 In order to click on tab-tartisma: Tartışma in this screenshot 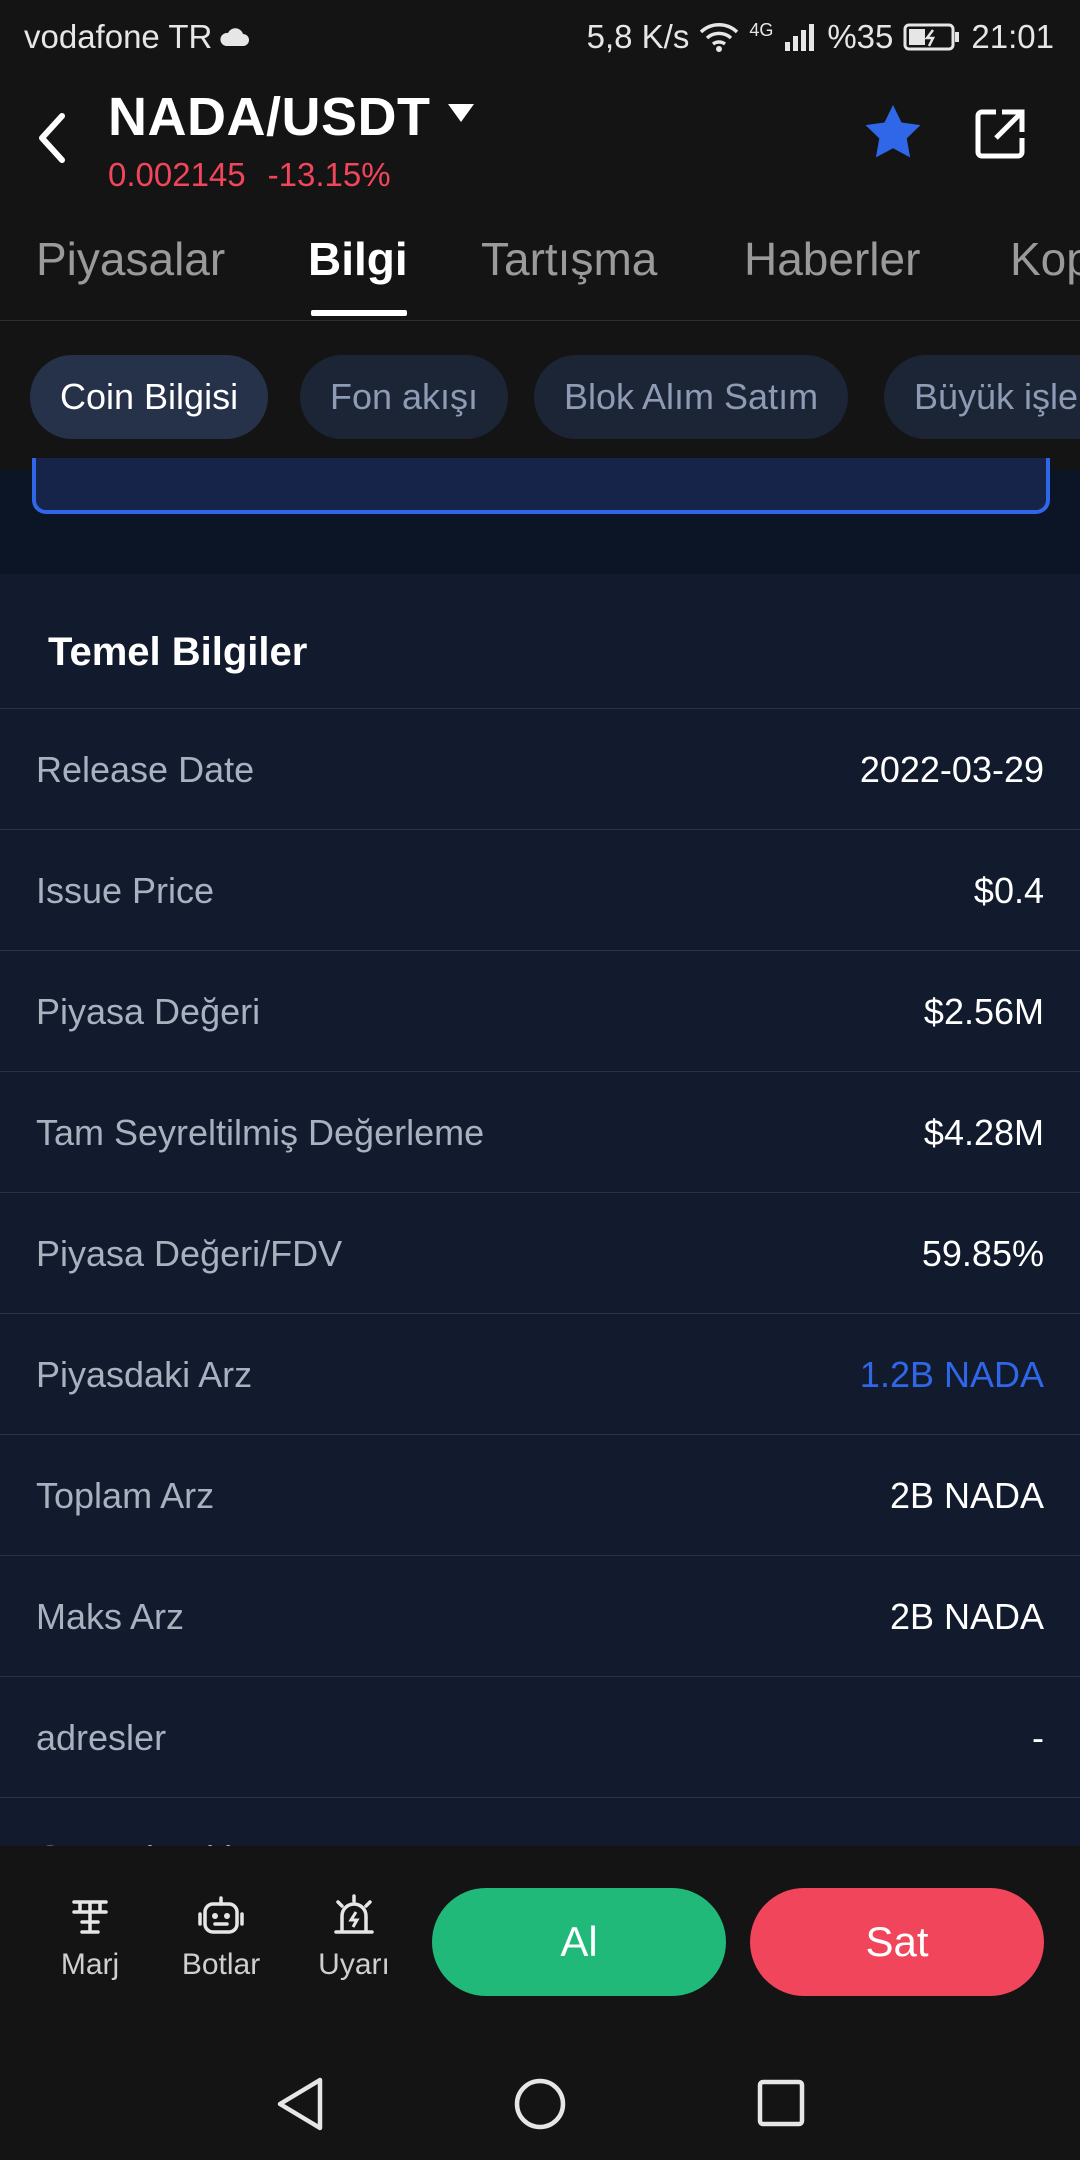, I will do `click(569, 259)`.